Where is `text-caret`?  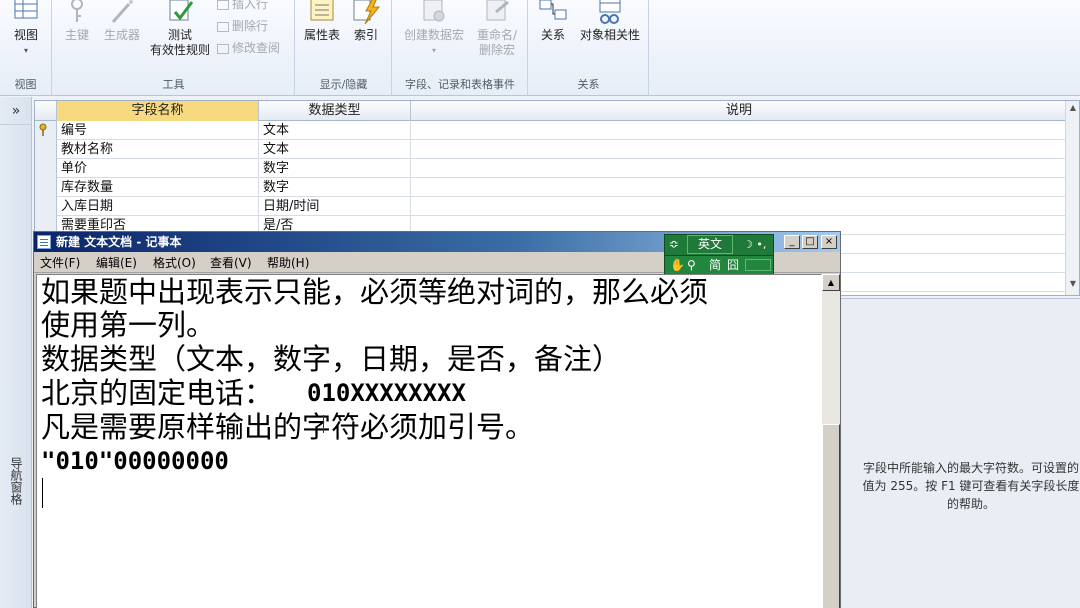
text-caret is located at coordinates (42, 493).